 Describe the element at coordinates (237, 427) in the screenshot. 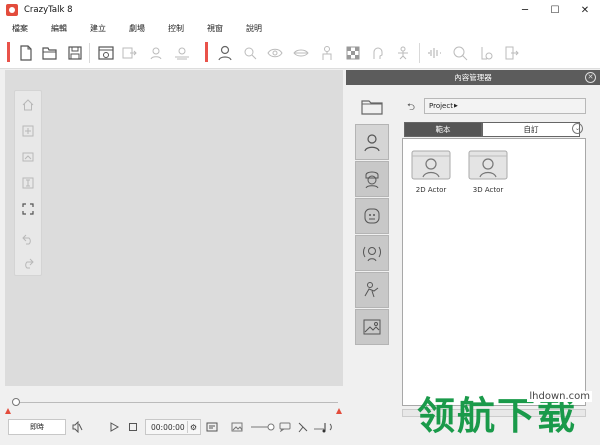

I see `image-size-icon` at that location.